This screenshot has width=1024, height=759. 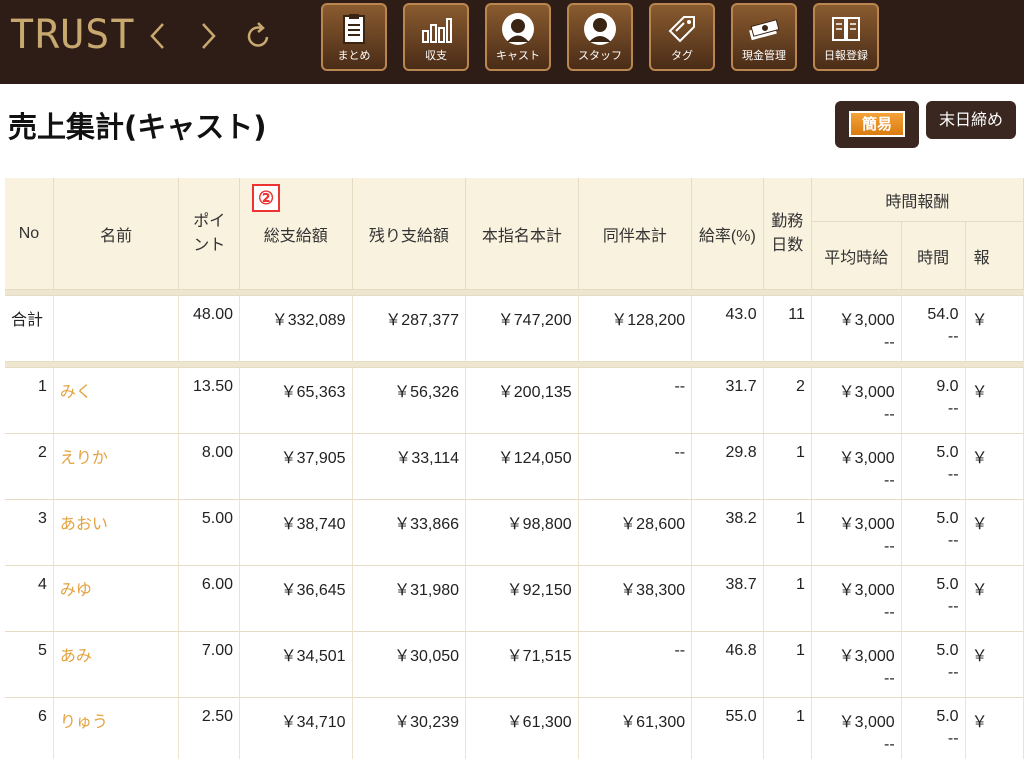 I want to click on cell-no: 2, so click(x=29, y=467).